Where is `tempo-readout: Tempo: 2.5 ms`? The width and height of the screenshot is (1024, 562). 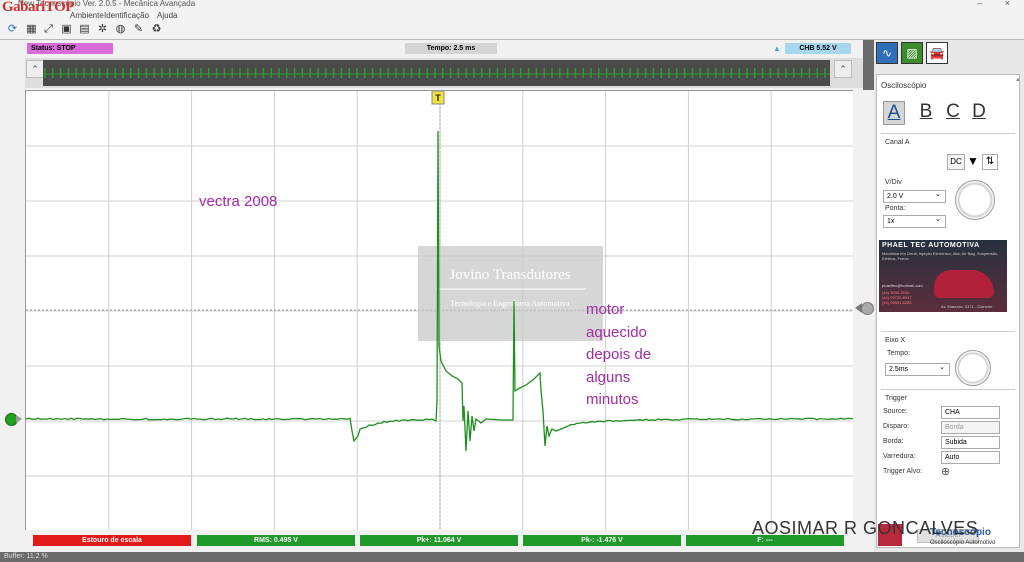 tempo-readout: Tempo: 2.5 ms is located at coordinates (451, 48).